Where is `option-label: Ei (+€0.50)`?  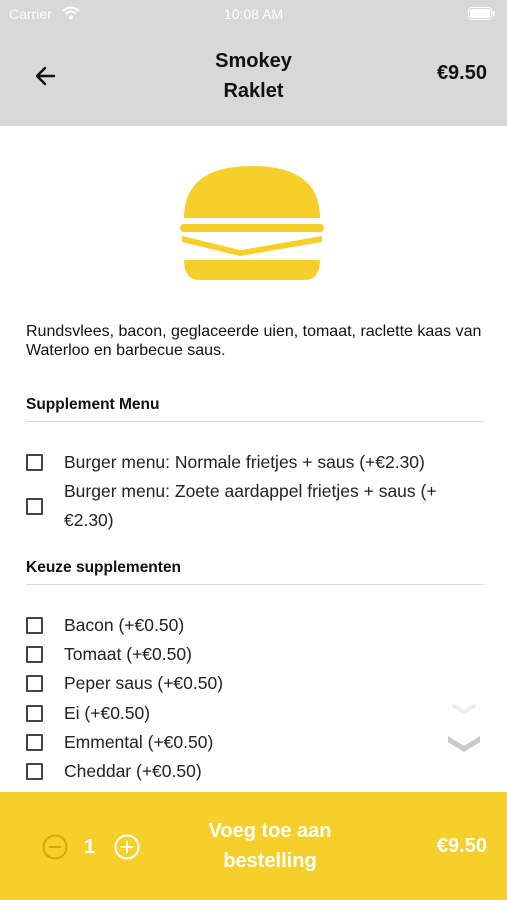
option-label: Ei (+€0.50) is located at coordinates (107, 713).